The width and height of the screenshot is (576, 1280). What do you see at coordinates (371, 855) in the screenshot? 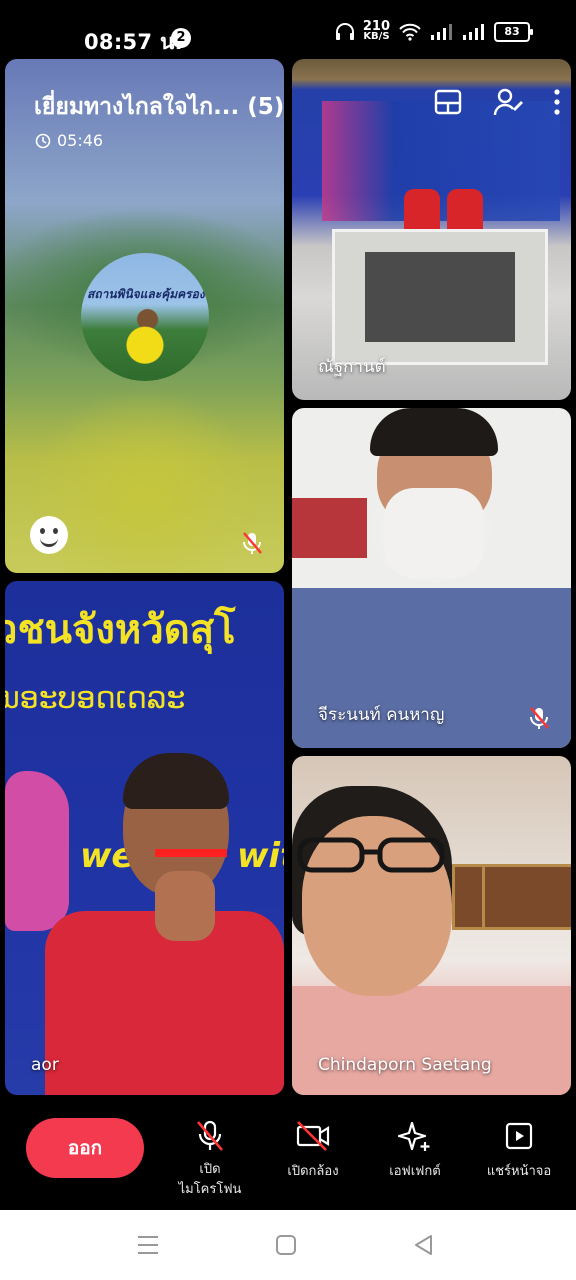
I see `glasses-icon` at bounding box center [371, 855].